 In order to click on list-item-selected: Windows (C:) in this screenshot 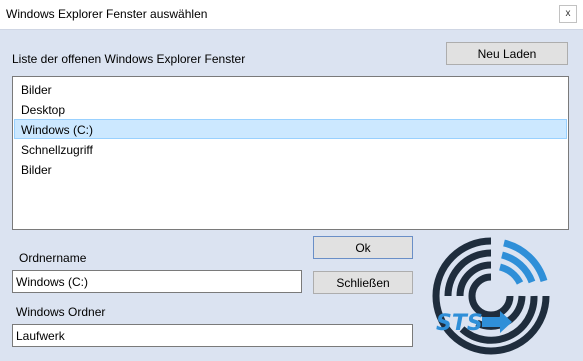, I will do `click(290, 129)`.